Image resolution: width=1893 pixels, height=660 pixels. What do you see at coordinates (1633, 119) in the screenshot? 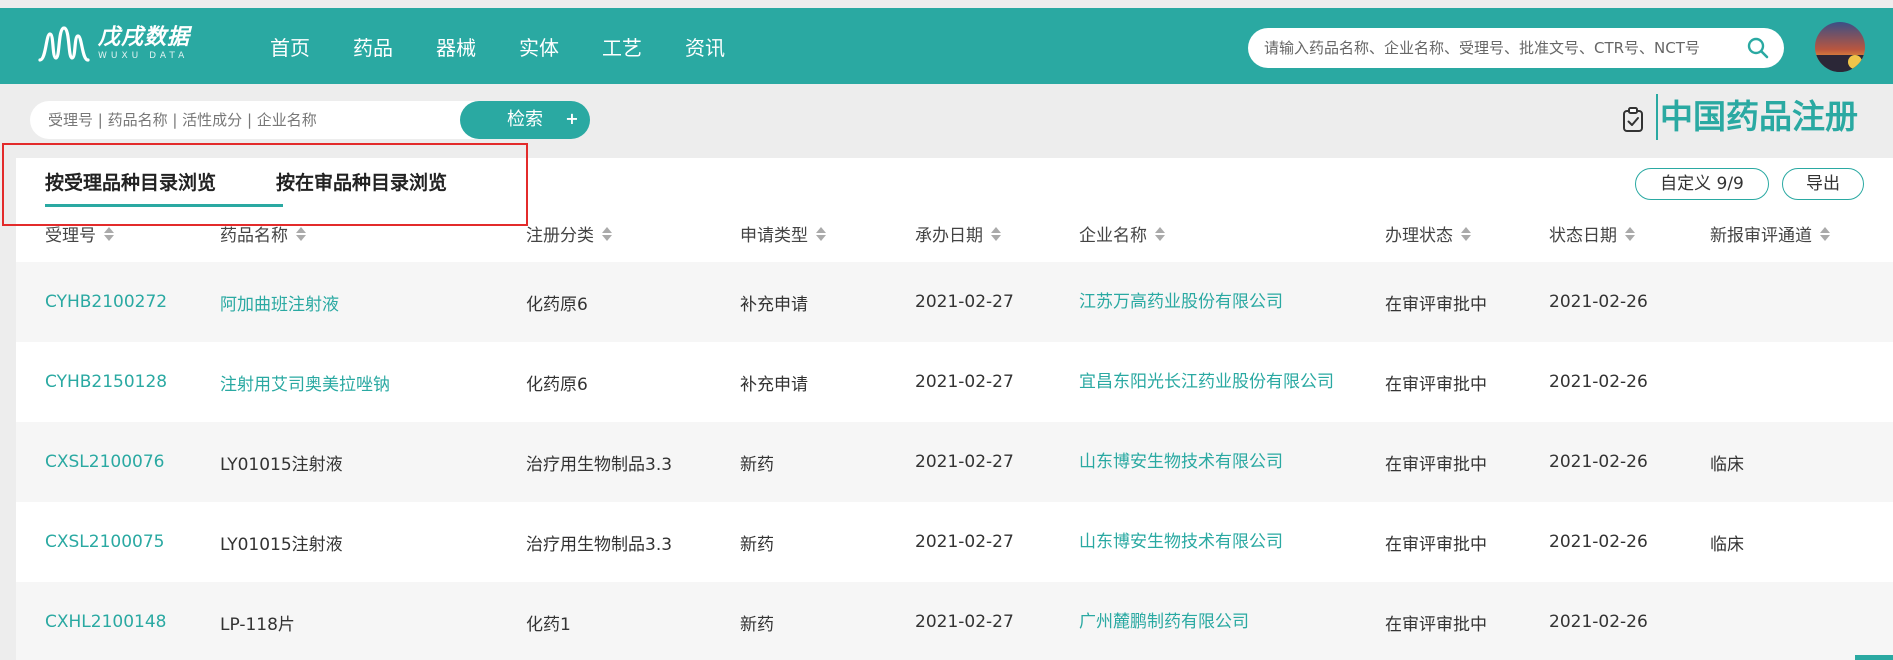
I see `clipboard-check-icon` at bounding box center [1633, 119].